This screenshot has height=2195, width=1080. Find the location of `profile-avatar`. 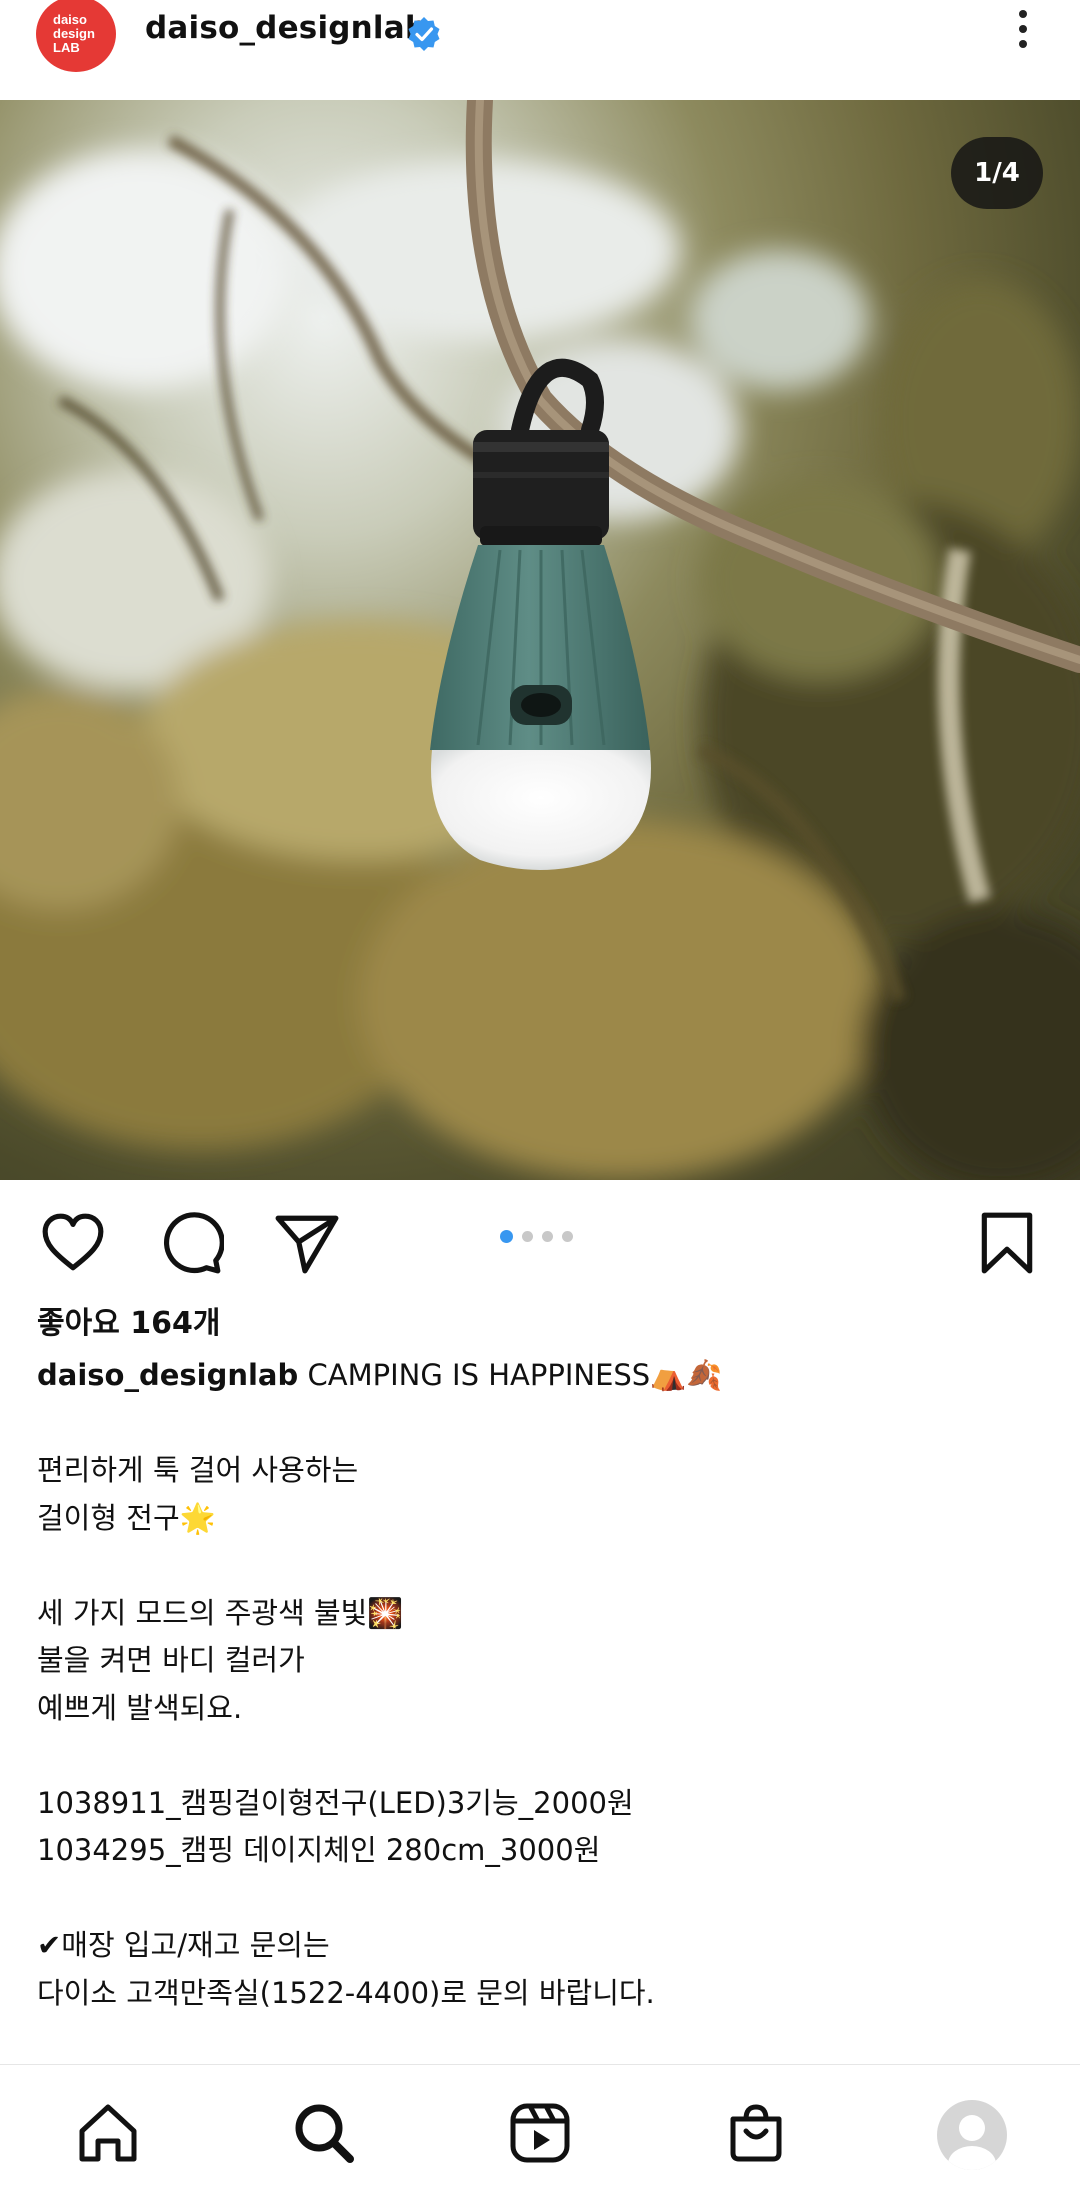

profile-avatar is located at coordinates (972, 2135).